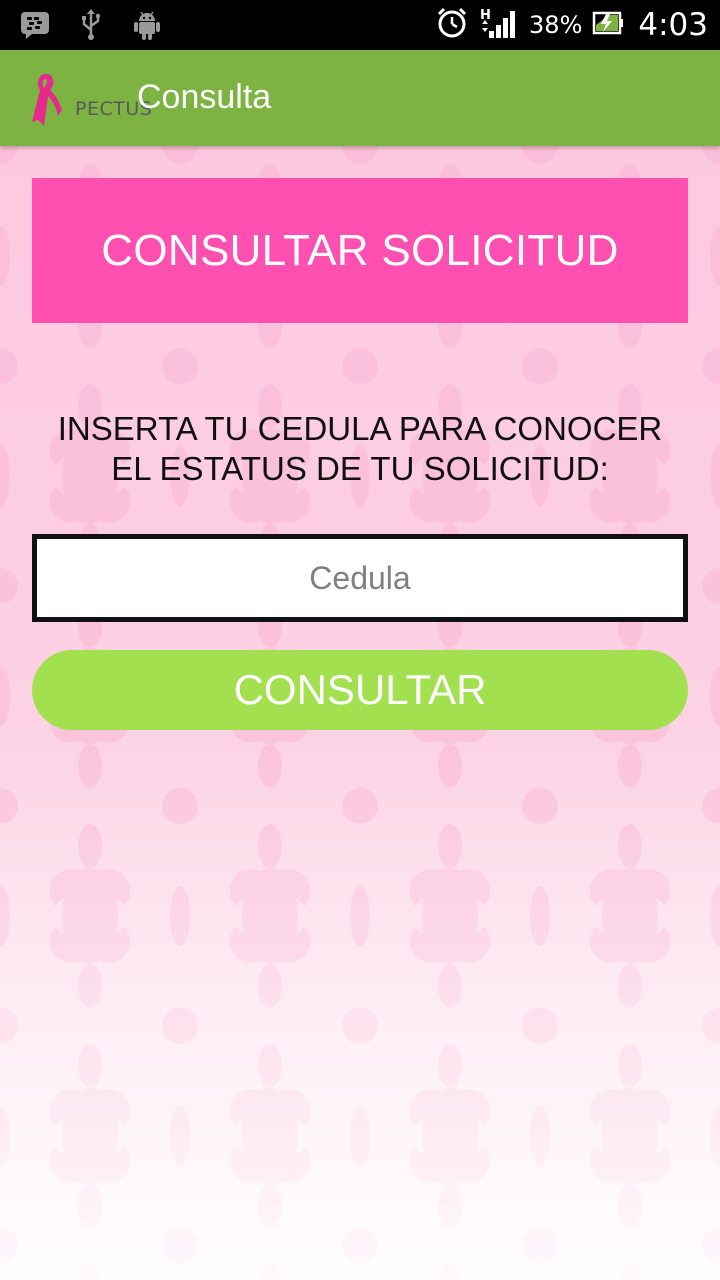 Image resolution: width=720 pixels, height=1280 pixels. What do you see at coordinates (204, 97) in the screenshot?
I see `screen-title: Consulta` at bounding box center [204, 97].